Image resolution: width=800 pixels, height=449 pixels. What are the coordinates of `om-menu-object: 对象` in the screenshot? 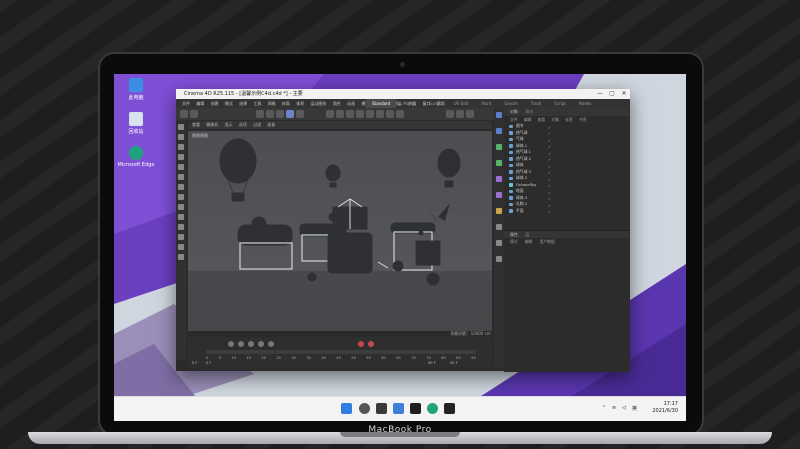 It's located at (555, 119).